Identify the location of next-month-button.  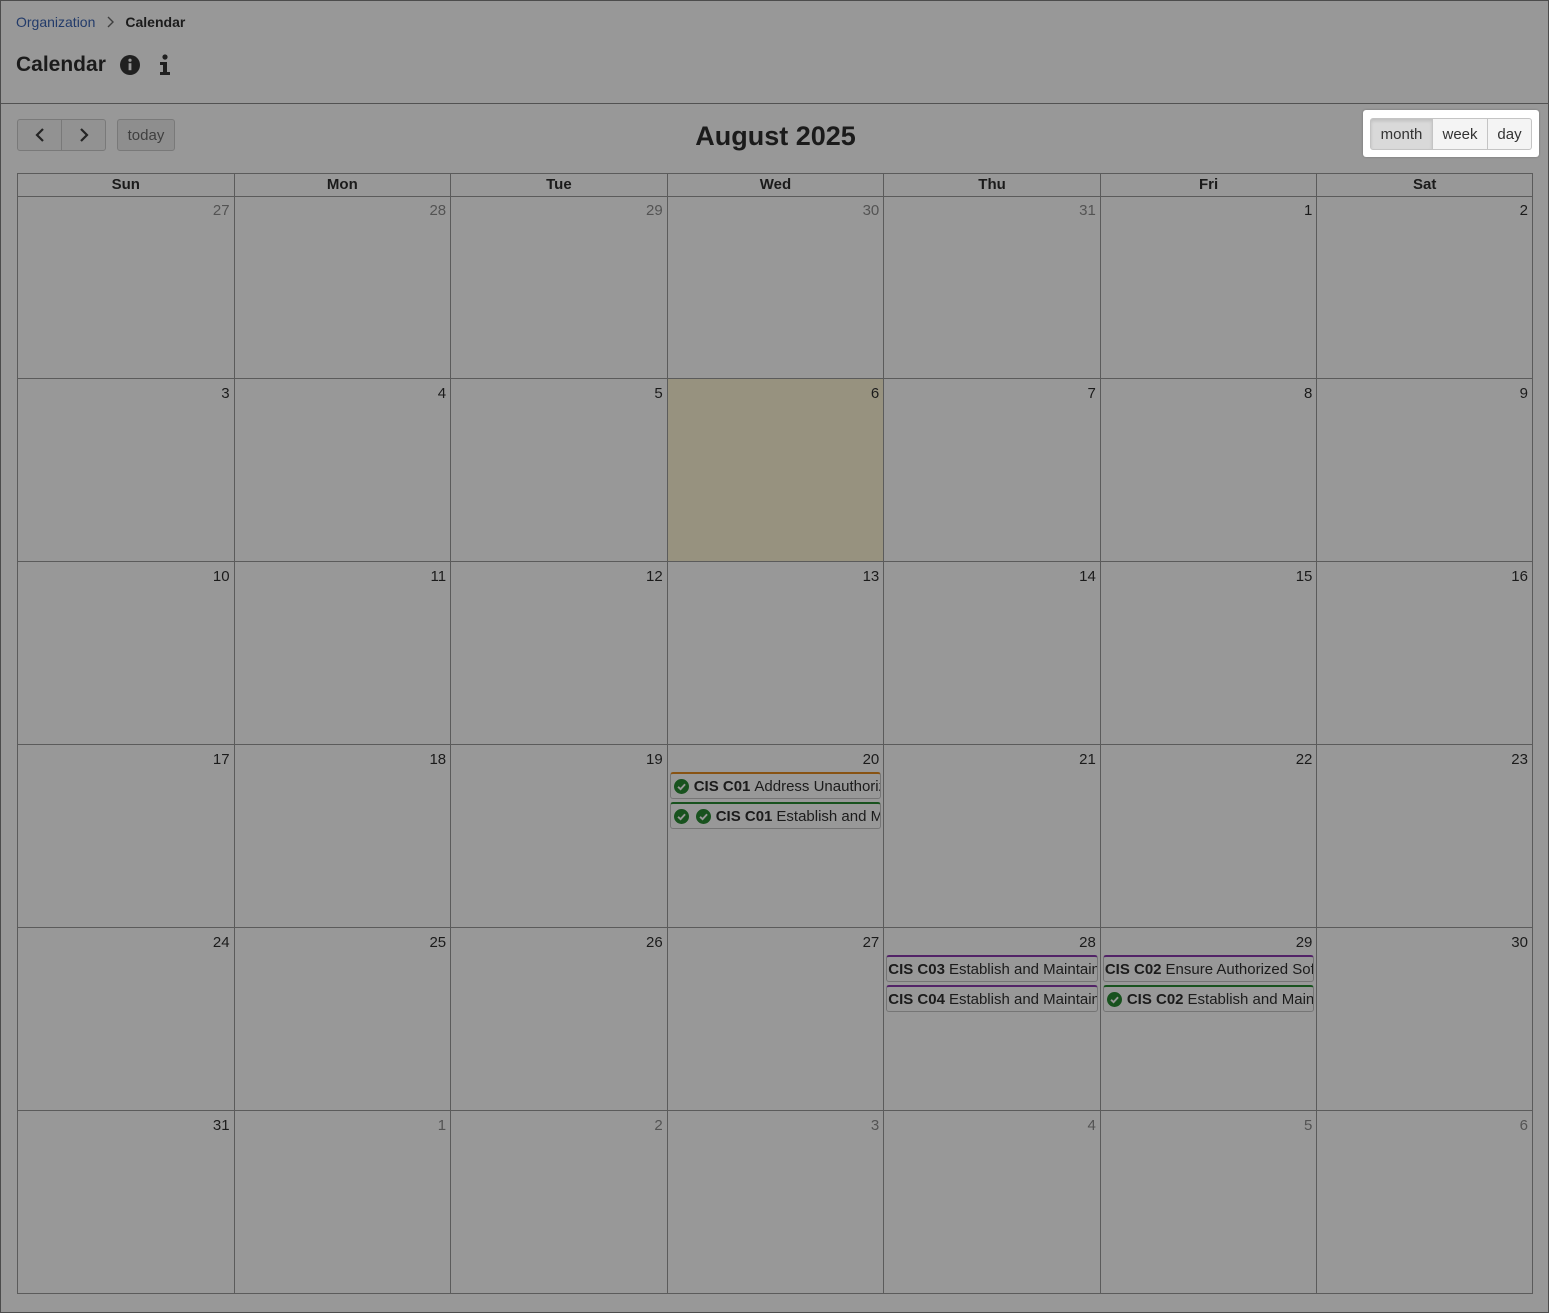
(83, 135).